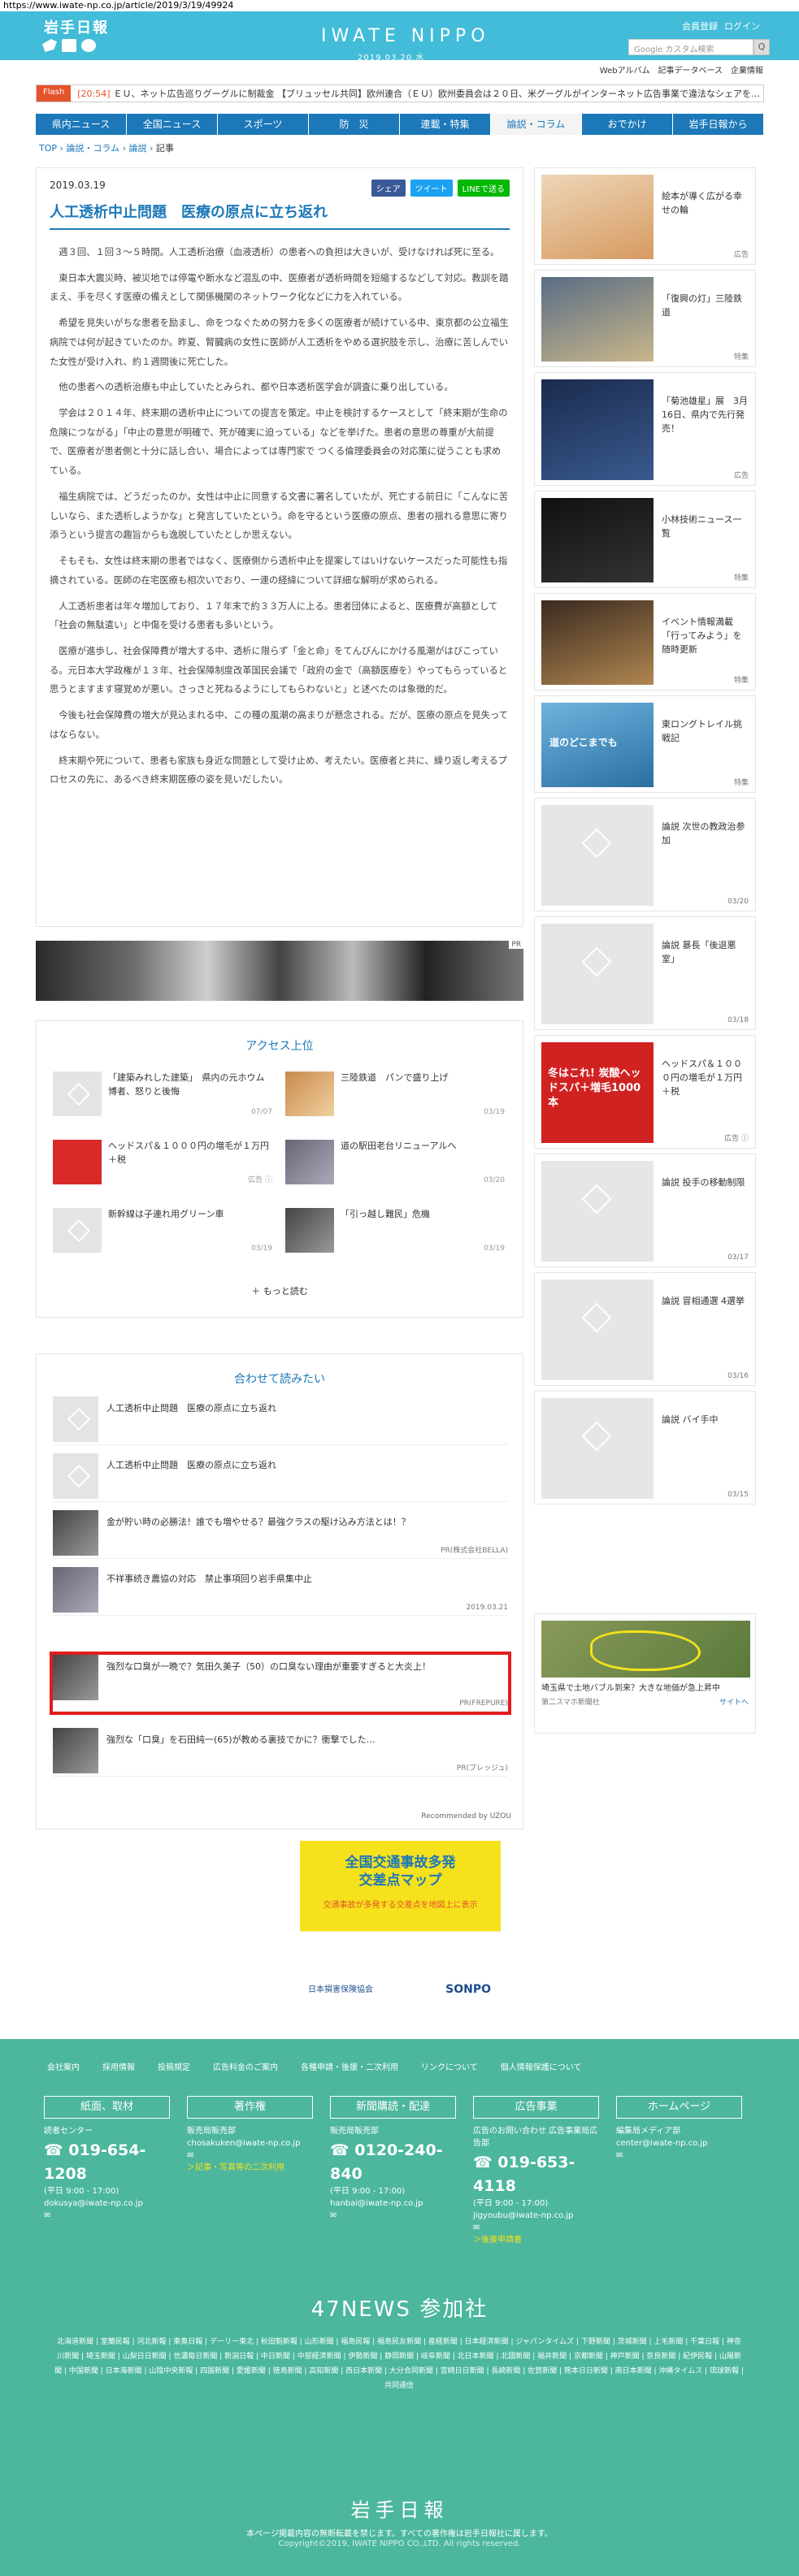 This screenshot has width=799, height=2576. I want to click on related-item-title: 金が貯い時の必勝法！誰でも増やせる？最強クラスの駆け込み方法とは！？, so click(258, 1534).